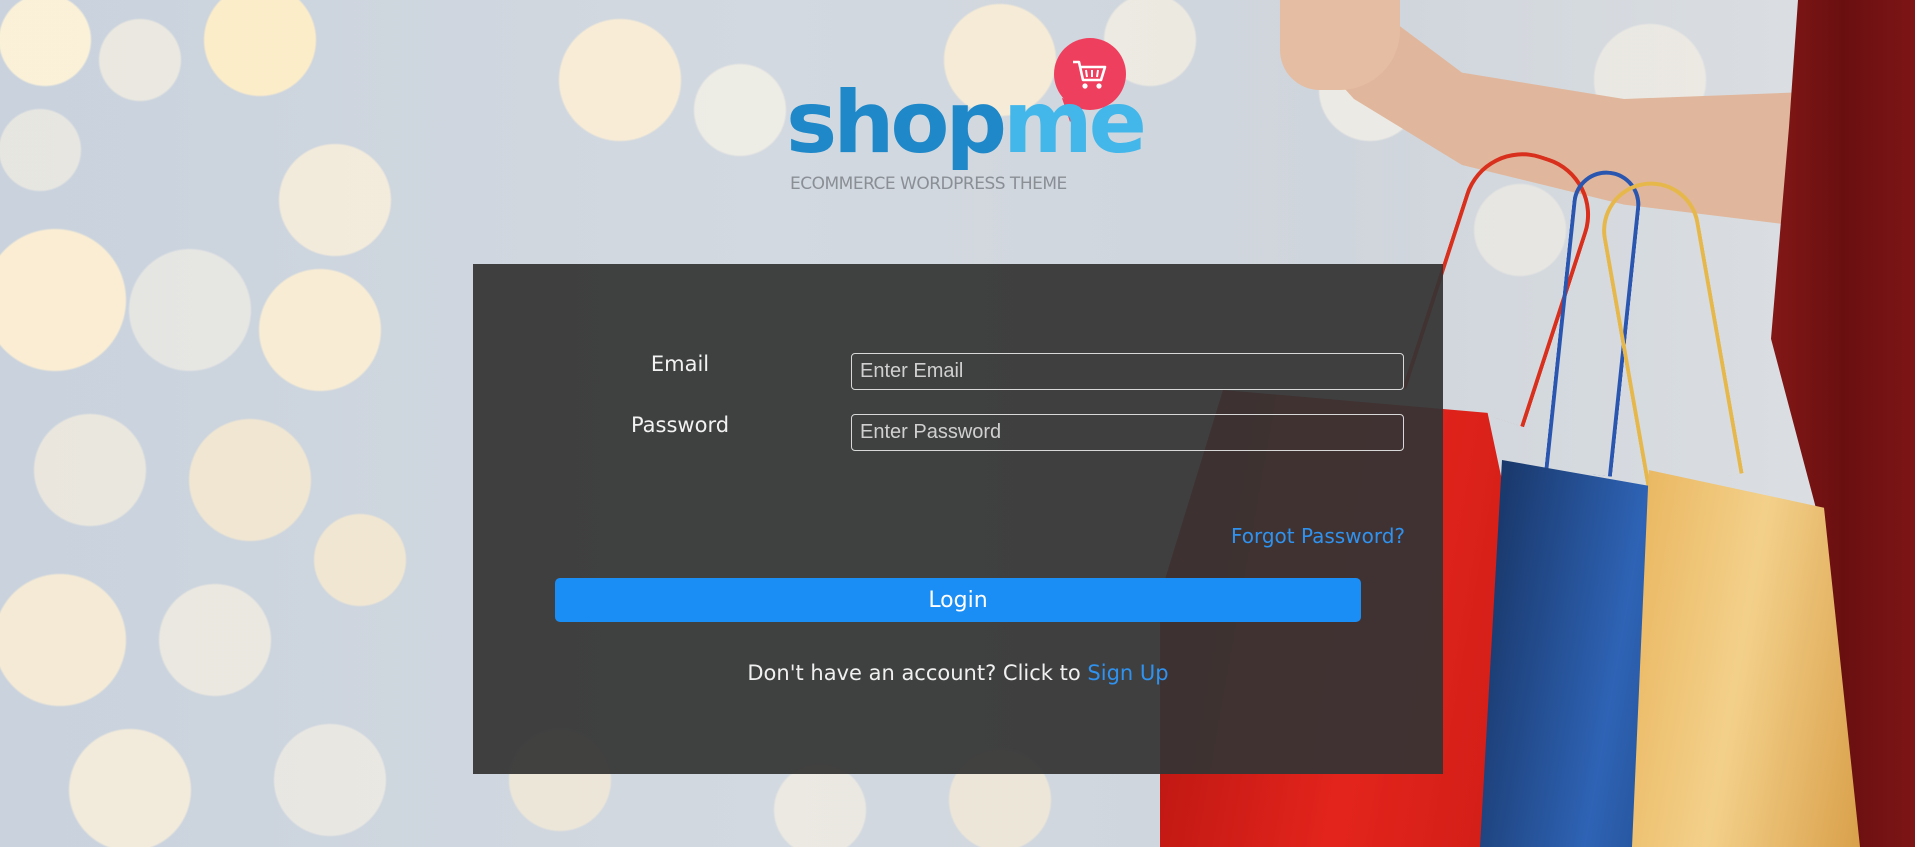  What do you see at coordinates (680, 425) in the screenshot?
I see `password-label: Password` at bounding box center [680, 425].